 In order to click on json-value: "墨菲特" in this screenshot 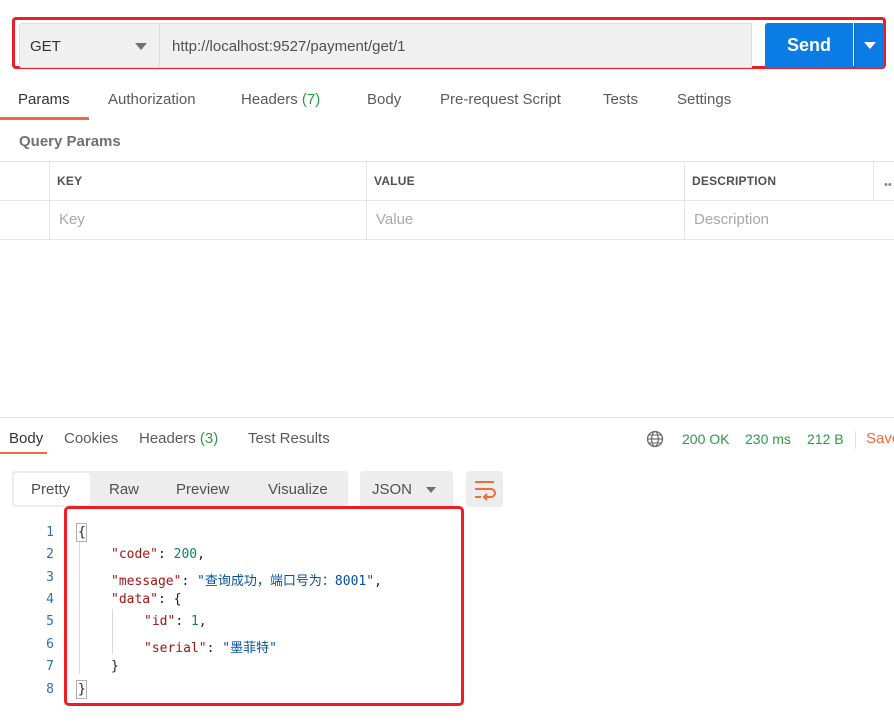, I will do `click(249, 648)`.